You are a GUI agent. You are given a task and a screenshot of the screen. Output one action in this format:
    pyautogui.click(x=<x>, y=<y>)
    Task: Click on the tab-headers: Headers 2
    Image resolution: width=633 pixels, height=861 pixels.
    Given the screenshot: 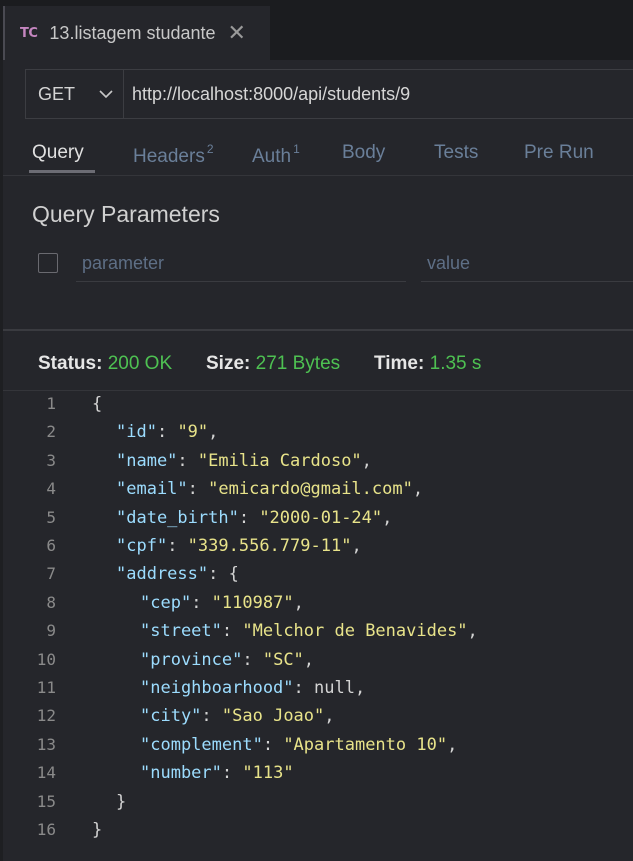 What is the action you would take?
    pyautogui.click(x=173, y=155)
    